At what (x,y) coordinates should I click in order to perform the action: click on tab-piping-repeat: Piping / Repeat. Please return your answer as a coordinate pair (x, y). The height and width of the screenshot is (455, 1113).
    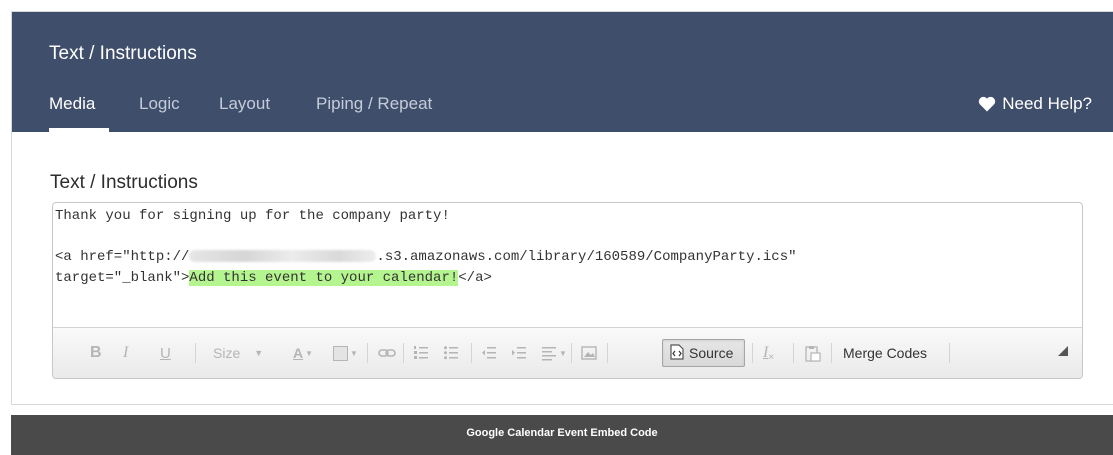
    Looking at the image, I should click on (374, 104).